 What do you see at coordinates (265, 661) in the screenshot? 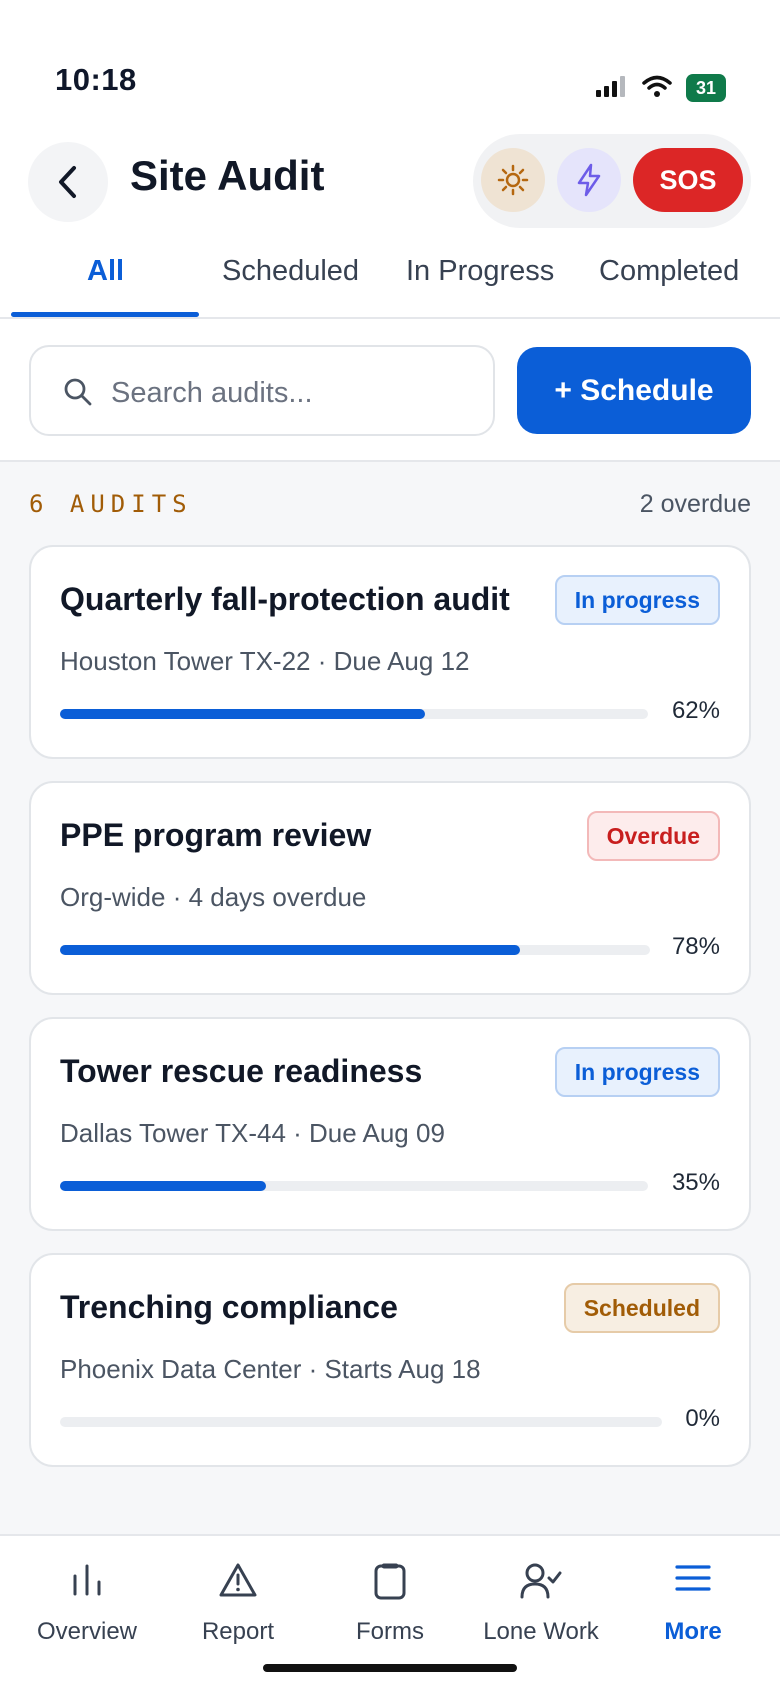
I see `audit-subtitle: Houston Tower TX-22 · Due Aug 12` at bounding box center [265, 661].